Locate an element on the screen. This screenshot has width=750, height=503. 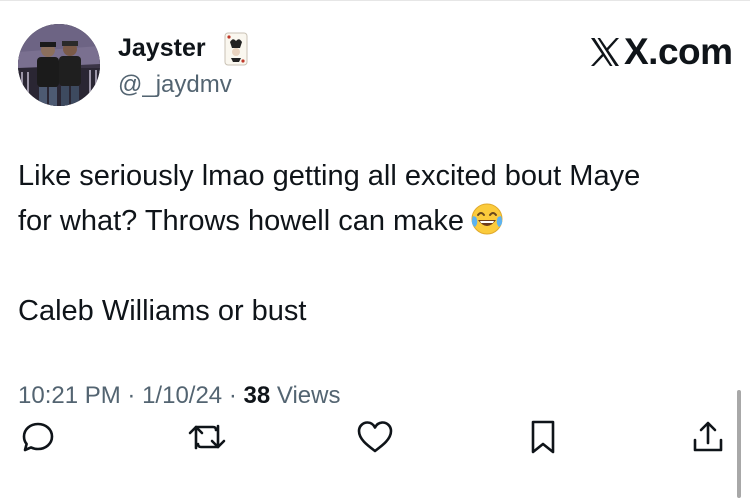
avatar-photo is located at coordinates (59, 65).